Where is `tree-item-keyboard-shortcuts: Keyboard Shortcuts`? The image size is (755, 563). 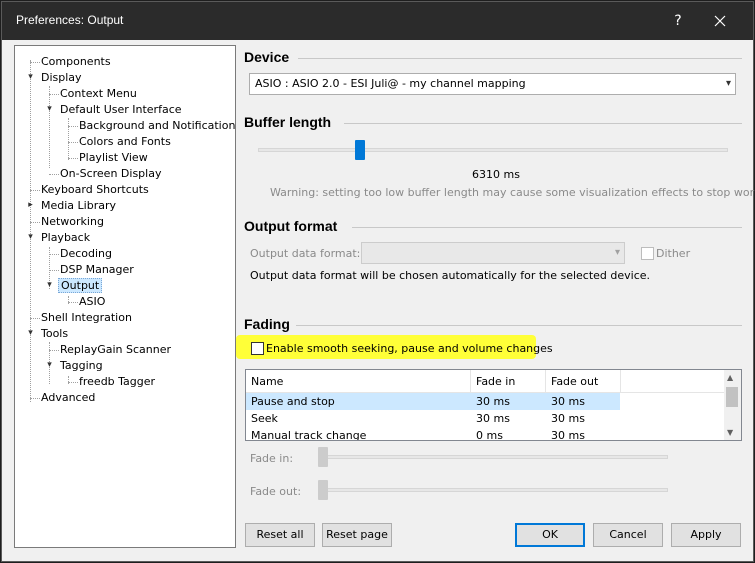 tree-item-keyboard-shortcuts: Keyboard Shortcuts is located at coordinates (95, 190).